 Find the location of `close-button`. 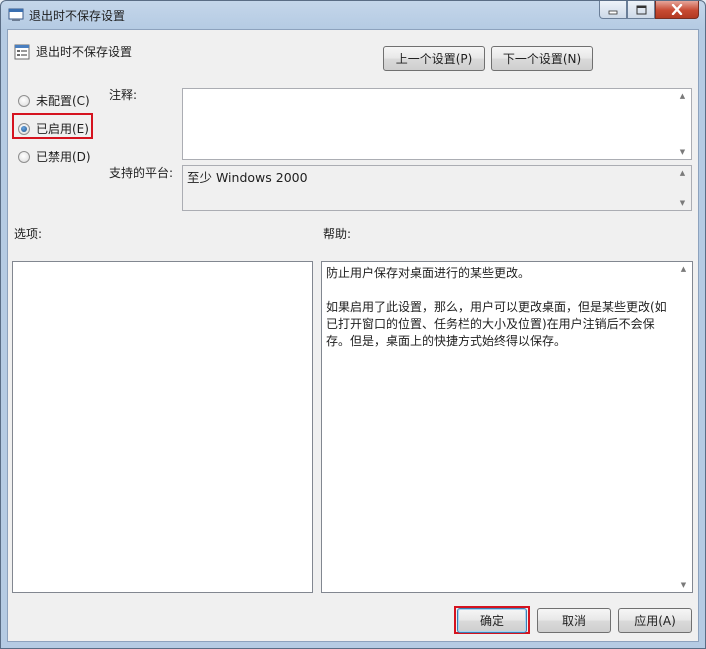

close-button is located at coordinates (677, 10).